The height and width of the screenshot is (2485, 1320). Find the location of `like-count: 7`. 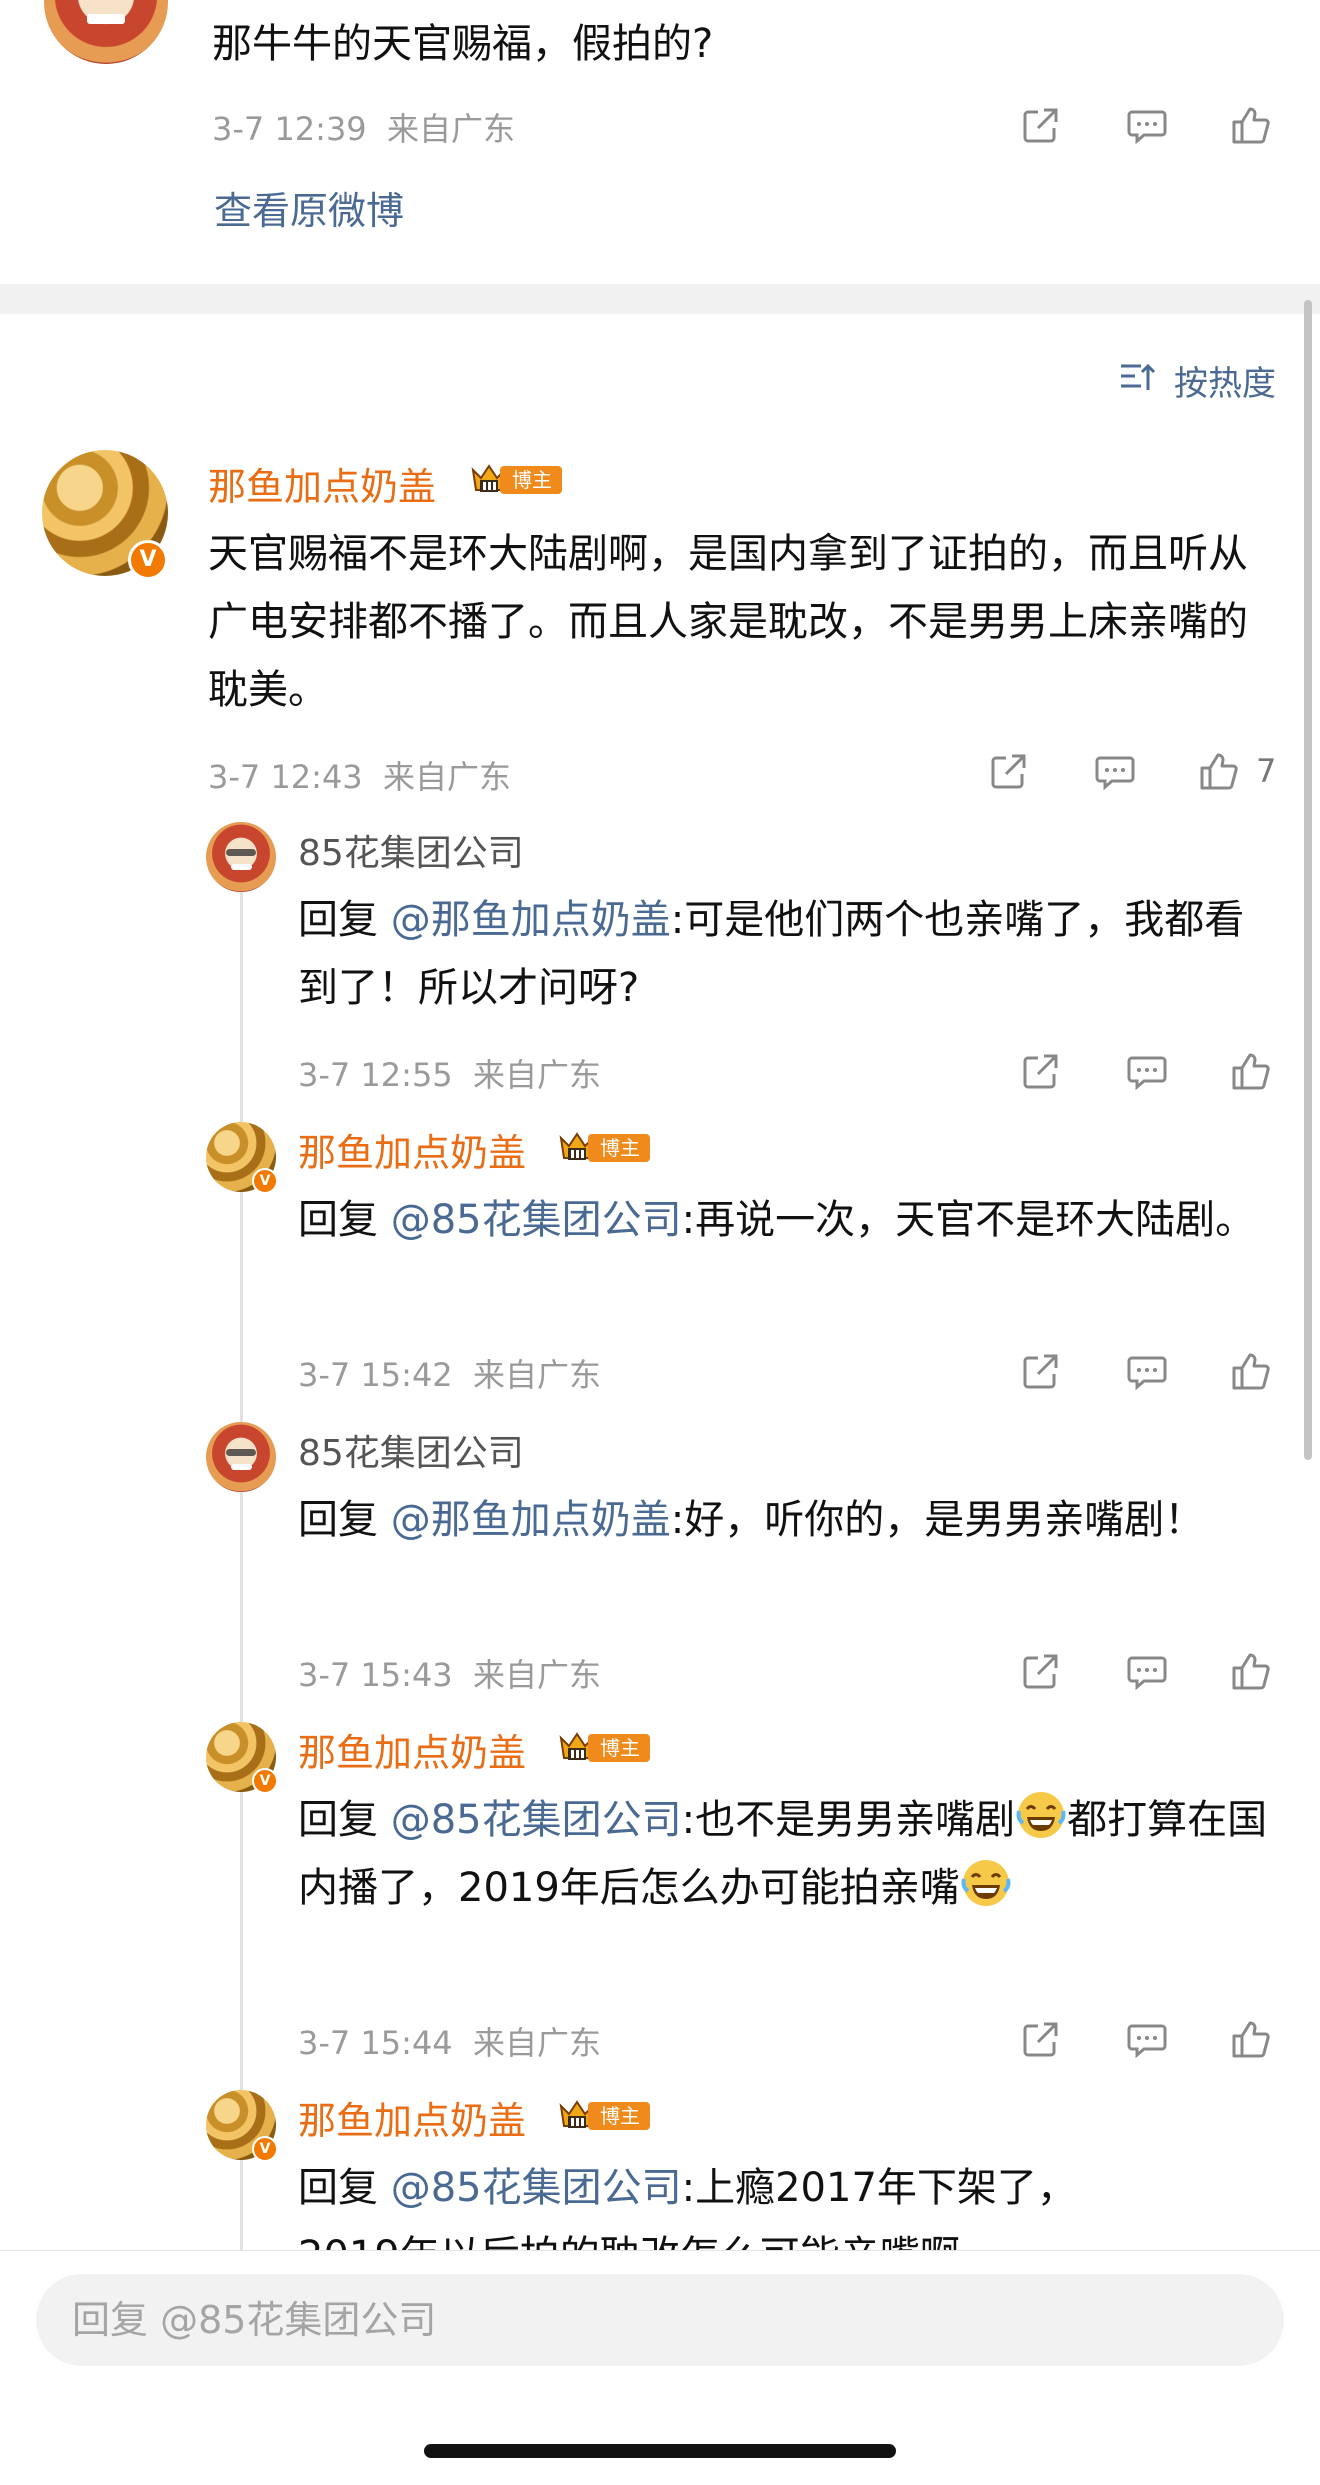

like-count: 7 is located at coordinates (1266, 771).